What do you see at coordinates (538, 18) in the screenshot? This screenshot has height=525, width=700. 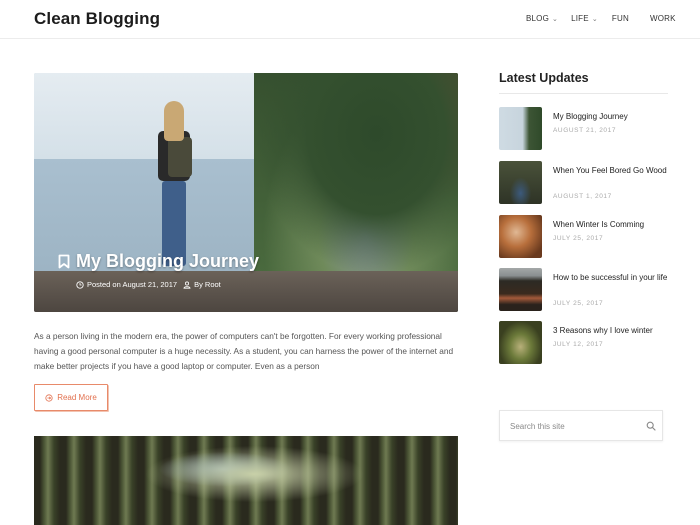 I see `nav-item-label: BLOG` at bounding box center [538, 18].